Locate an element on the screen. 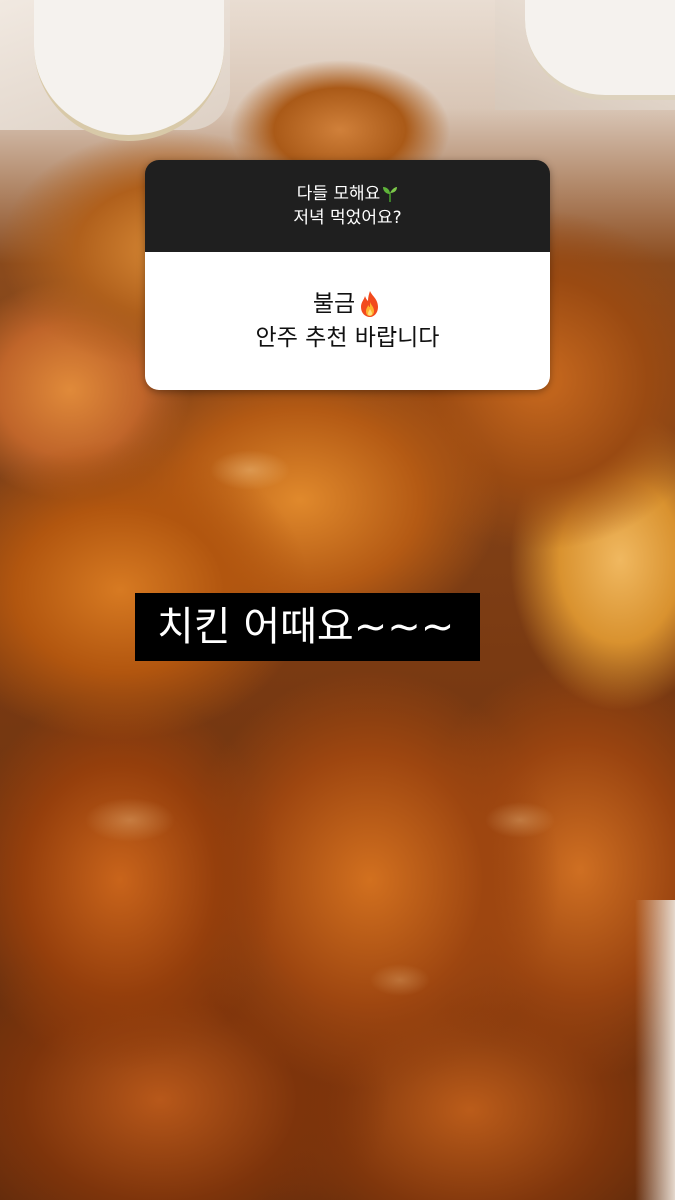 The image size is (675, 1200). sprout-icon is located at coordinates (390, 194).